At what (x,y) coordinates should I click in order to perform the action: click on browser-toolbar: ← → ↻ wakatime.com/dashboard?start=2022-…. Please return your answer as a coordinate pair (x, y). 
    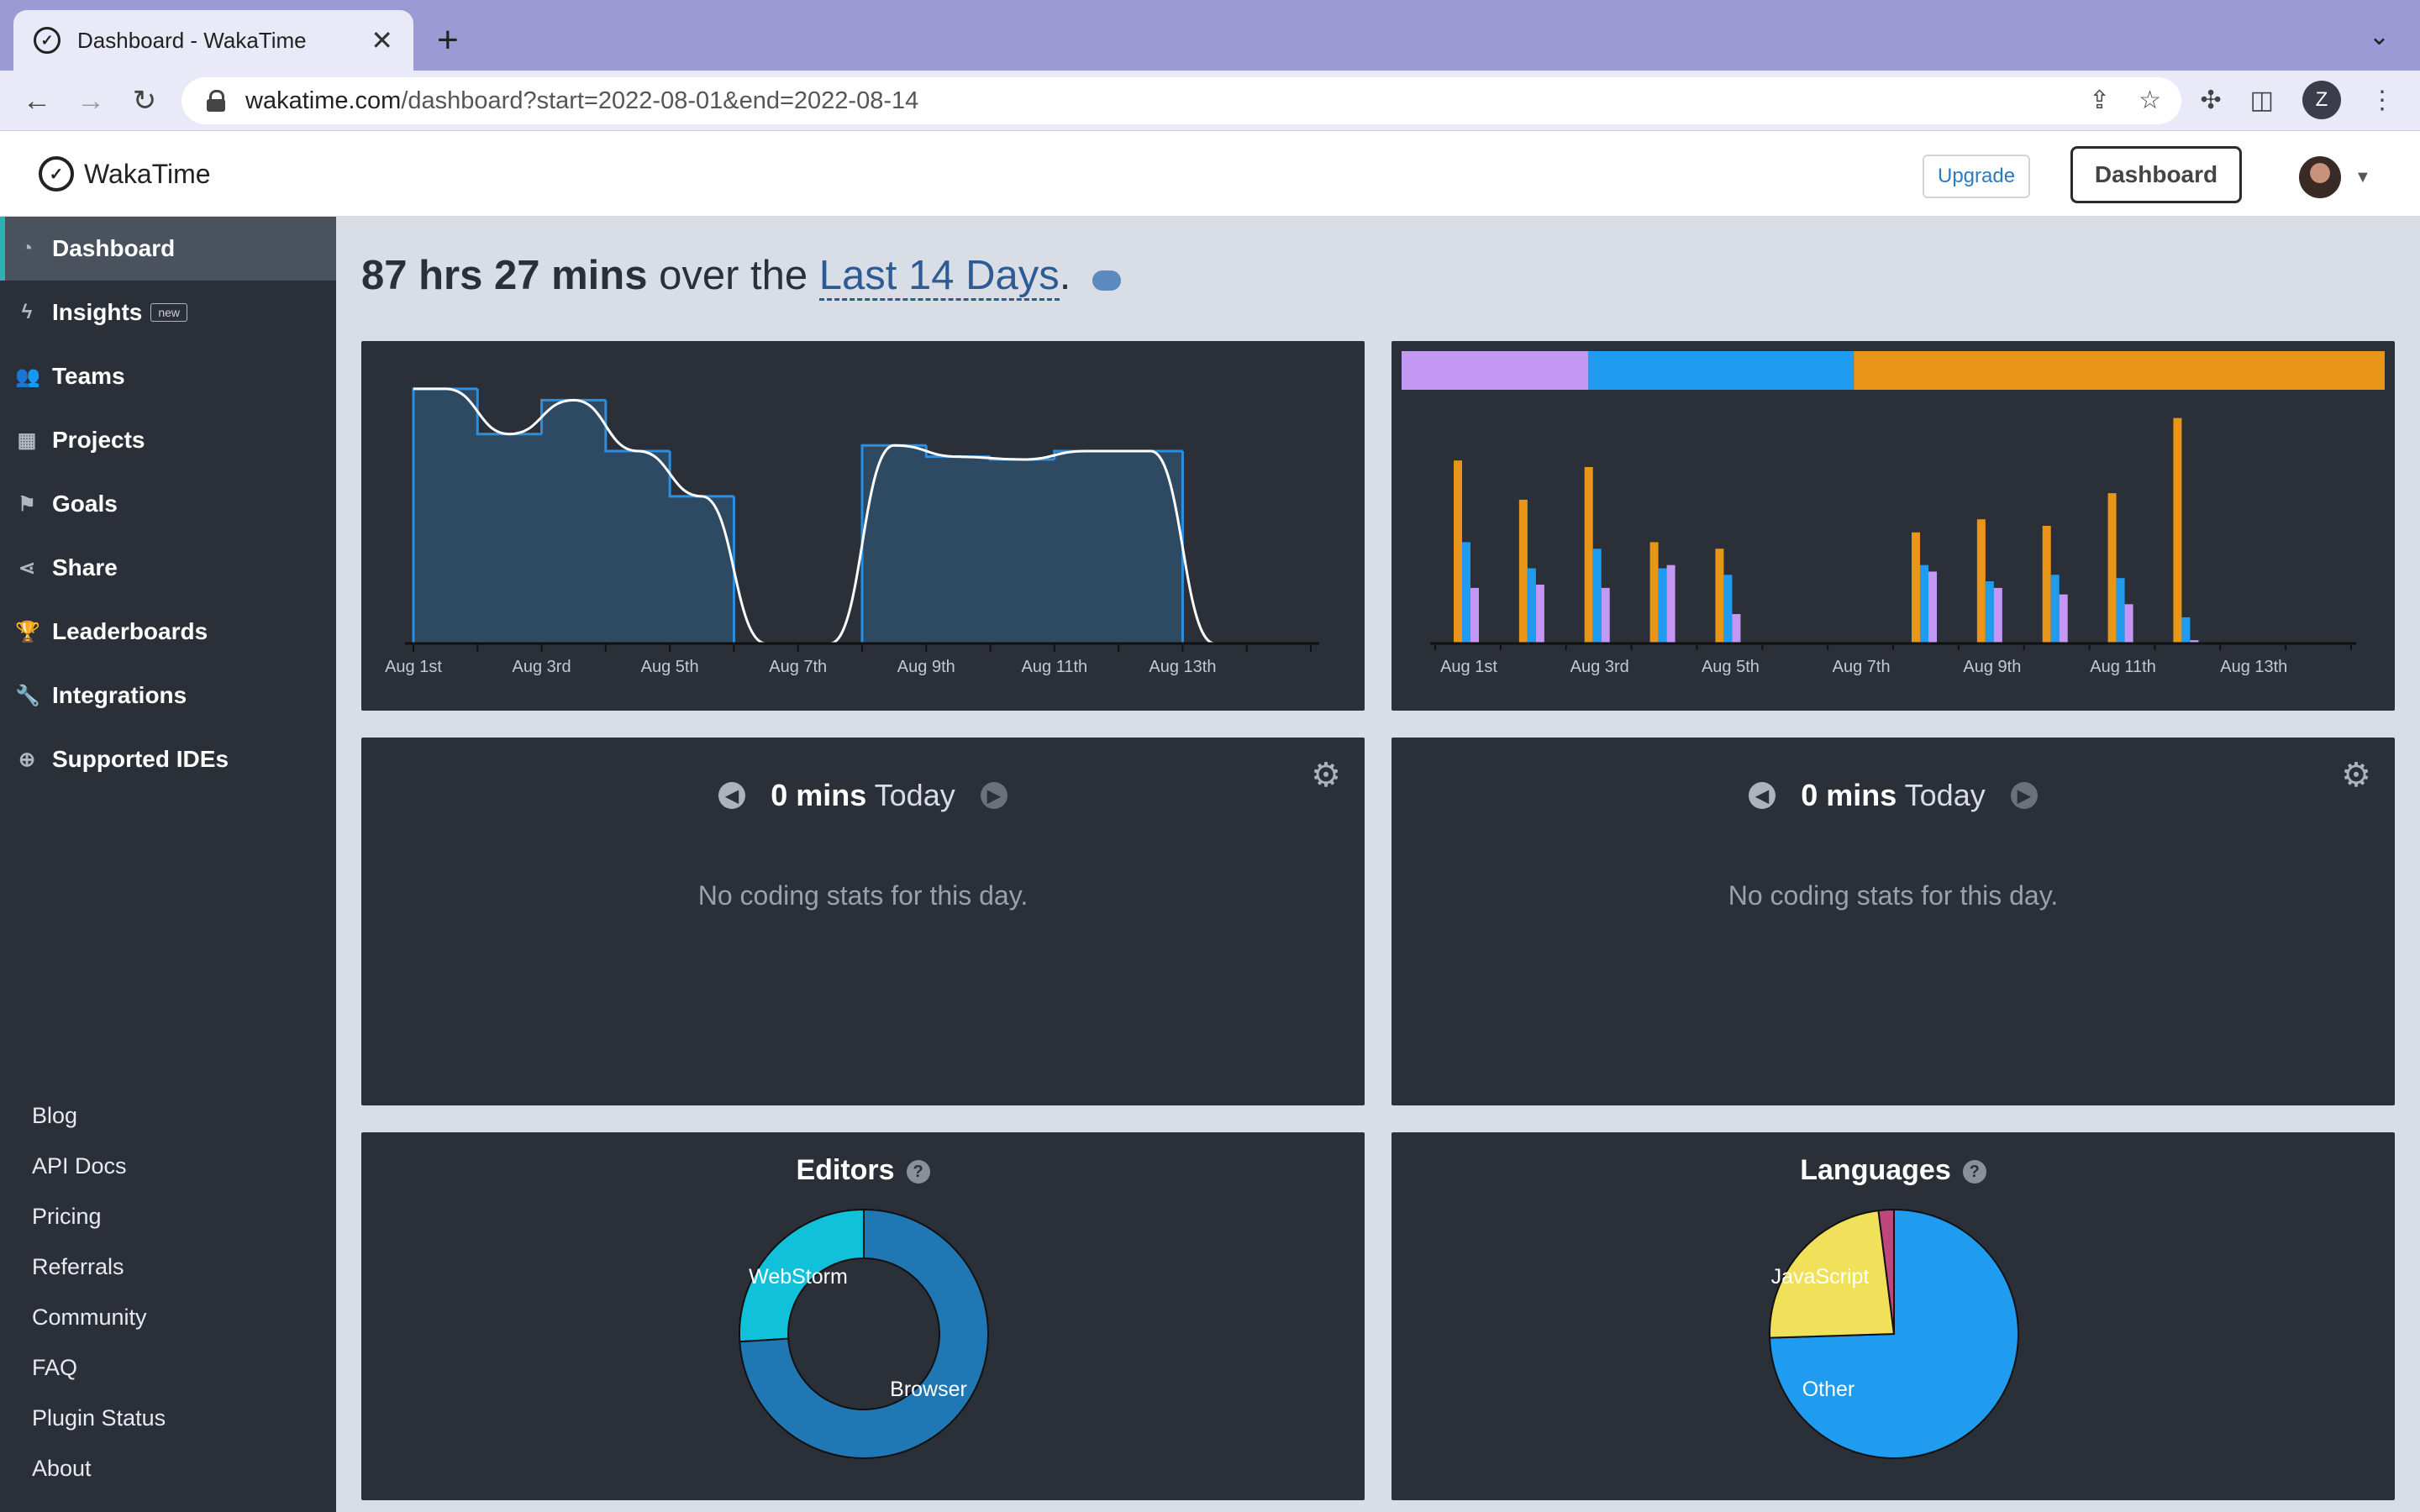
    Looking at the image, I should click on (1210, 101).